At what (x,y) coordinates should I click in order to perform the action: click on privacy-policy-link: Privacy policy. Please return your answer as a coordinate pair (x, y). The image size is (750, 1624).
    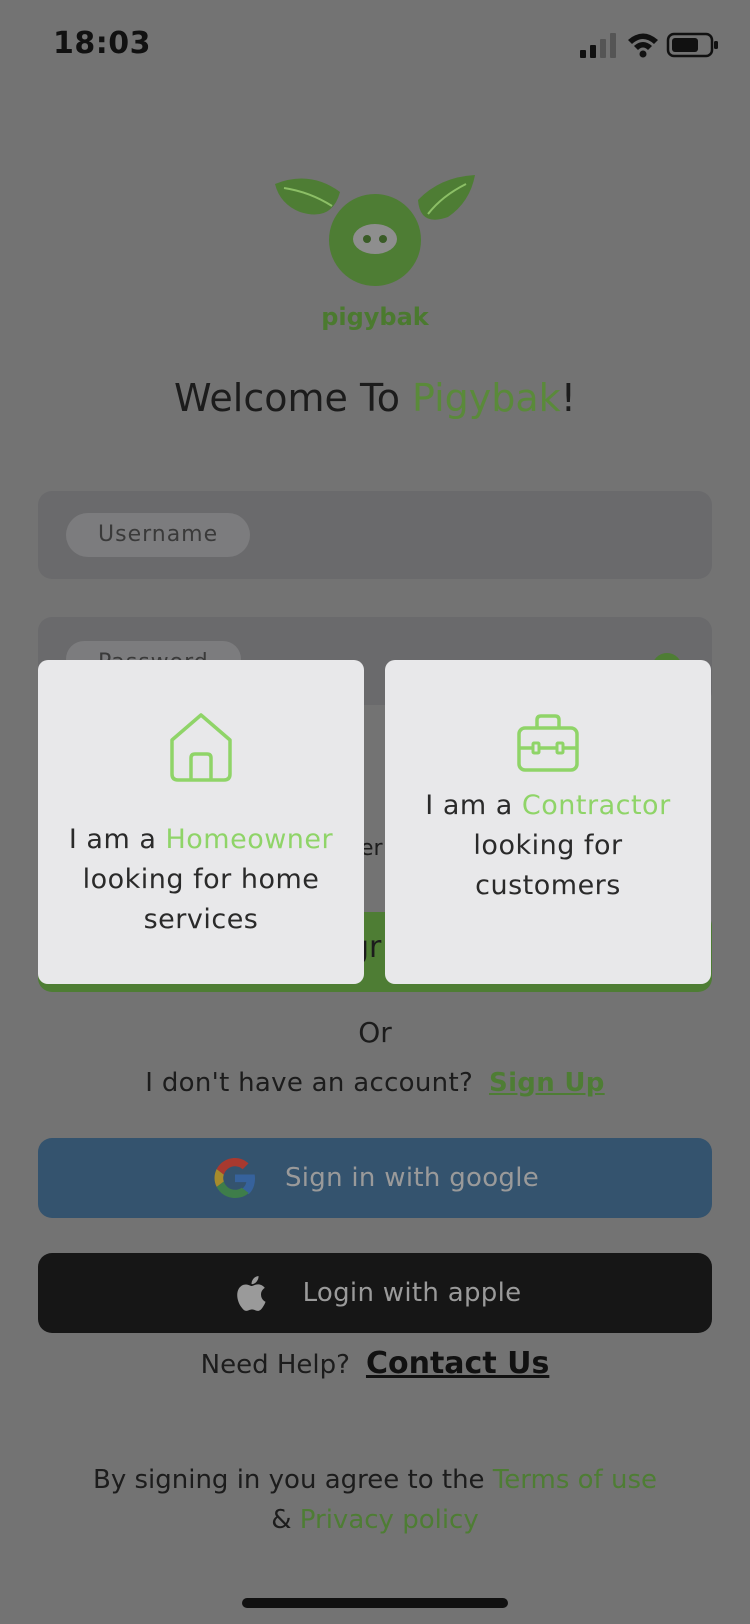
    Looking at the image, I should click on (389, 1520).